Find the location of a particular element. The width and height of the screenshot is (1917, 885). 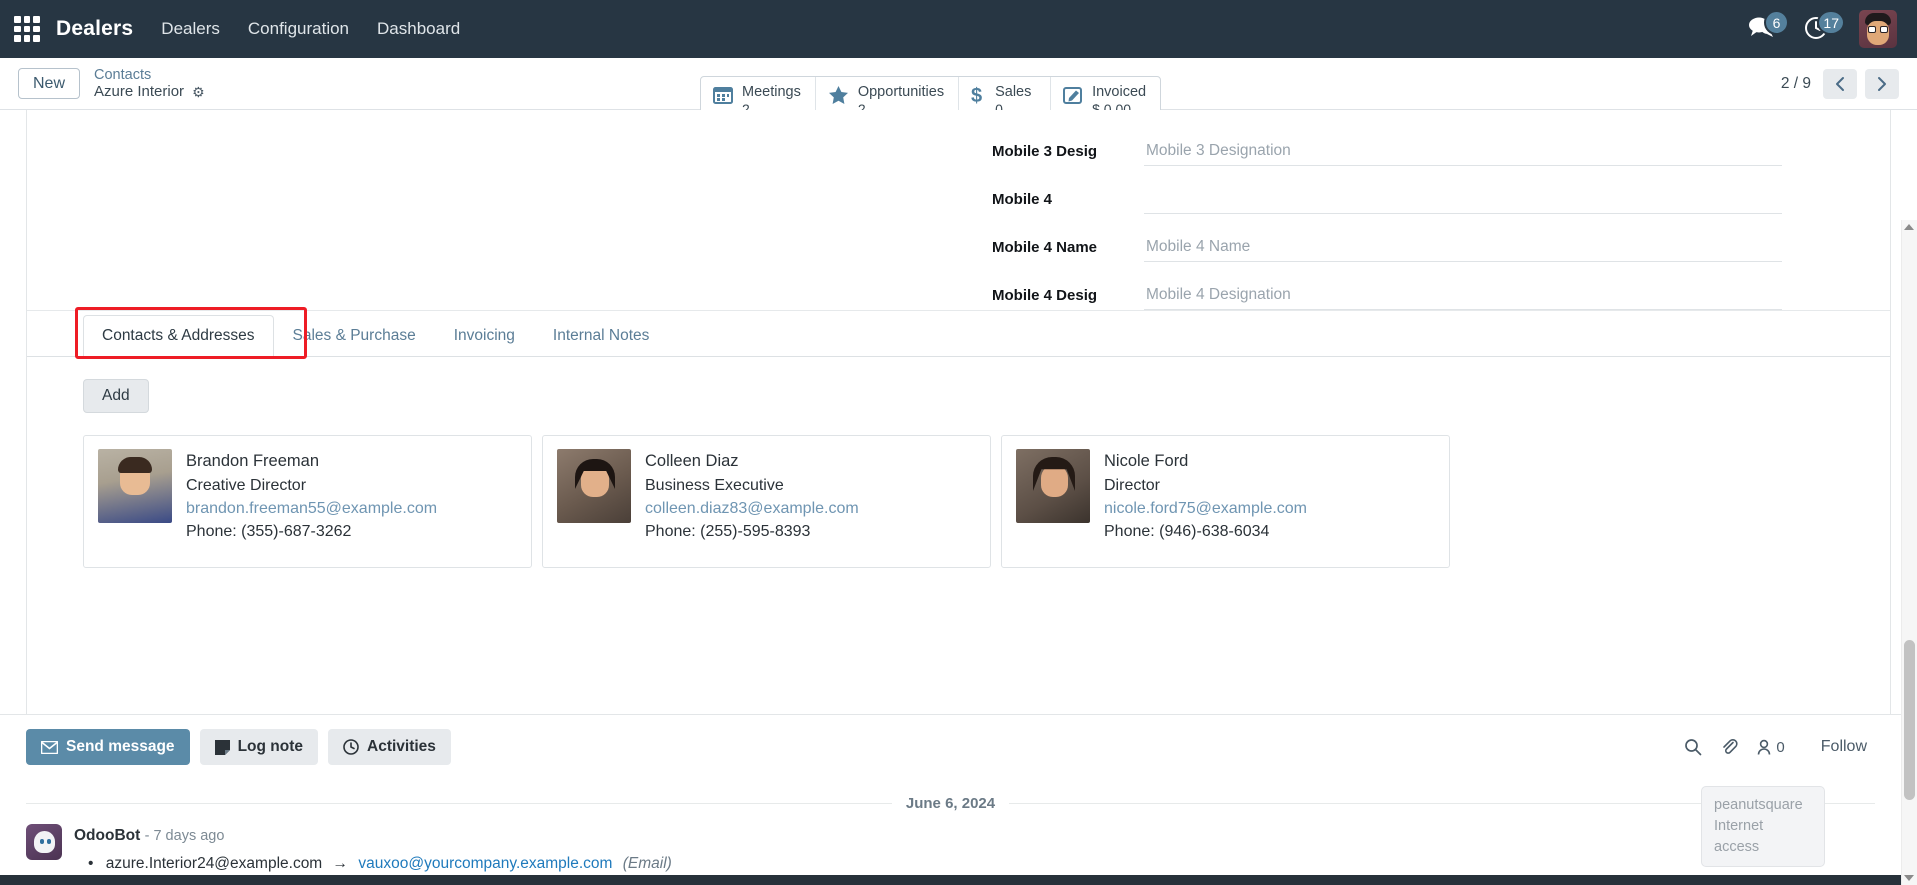

field-label-mobile4-name: Mobile 4 Name is located at coordinates (1045, 247).